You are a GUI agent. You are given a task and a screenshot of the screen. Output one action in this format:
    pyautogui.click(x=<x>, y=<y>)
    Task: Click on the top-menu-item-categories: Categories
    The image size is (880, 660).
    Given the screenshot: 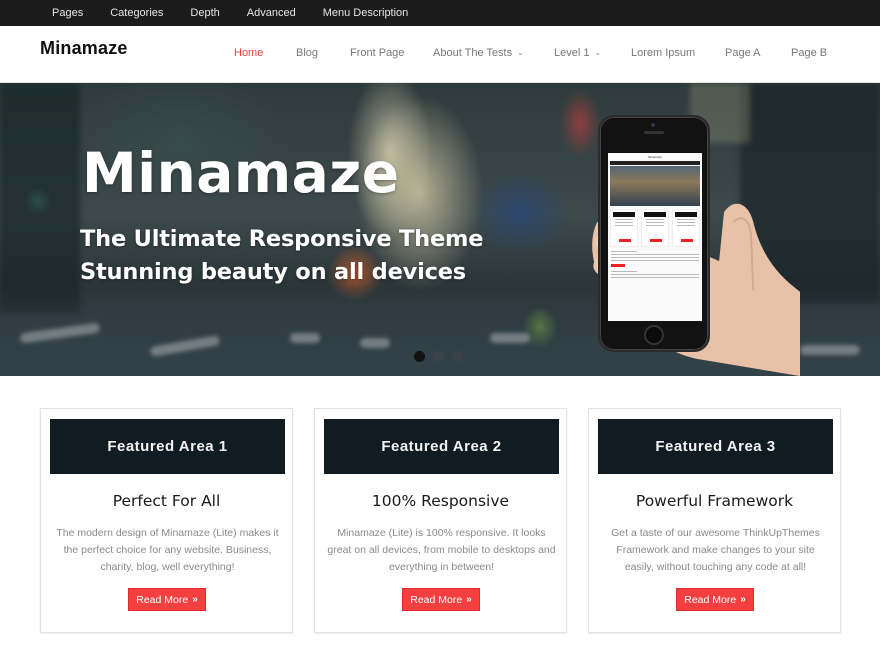 What is the action you would take?
    pyautogui.click(x=136, y=13)
    